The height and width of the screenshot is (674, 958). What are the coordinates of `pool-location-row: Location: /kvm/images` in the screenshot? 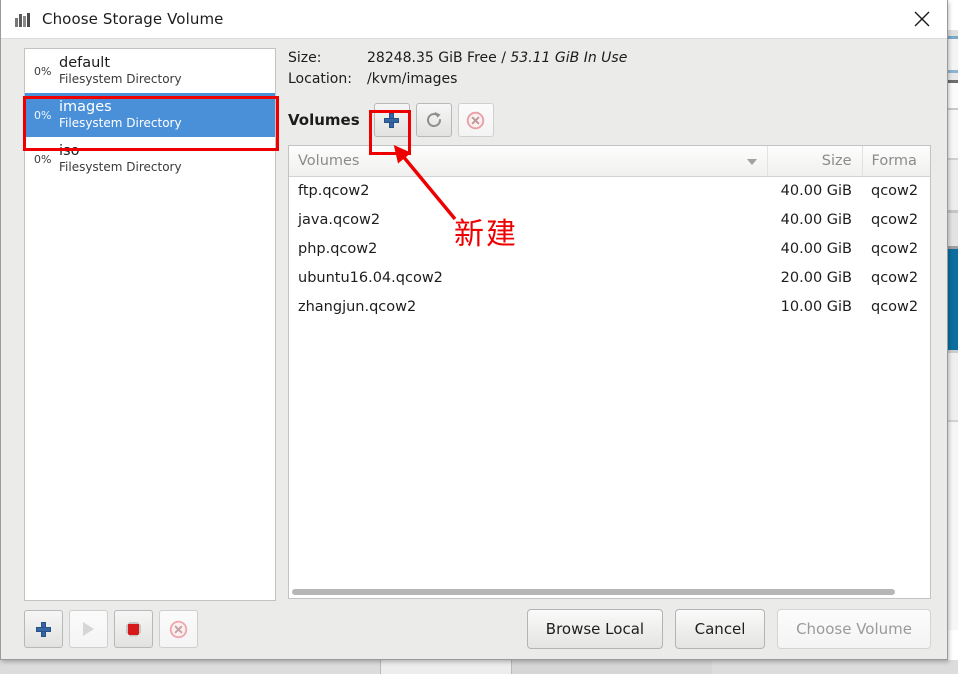 It's located at (609, 79).